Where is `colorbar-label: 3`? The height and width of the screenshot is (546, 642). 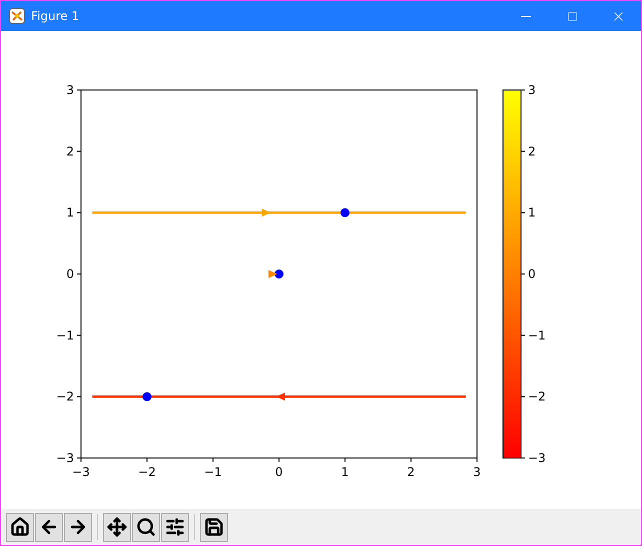 colorbar-label: 3 is located at coordinates (532, 90).